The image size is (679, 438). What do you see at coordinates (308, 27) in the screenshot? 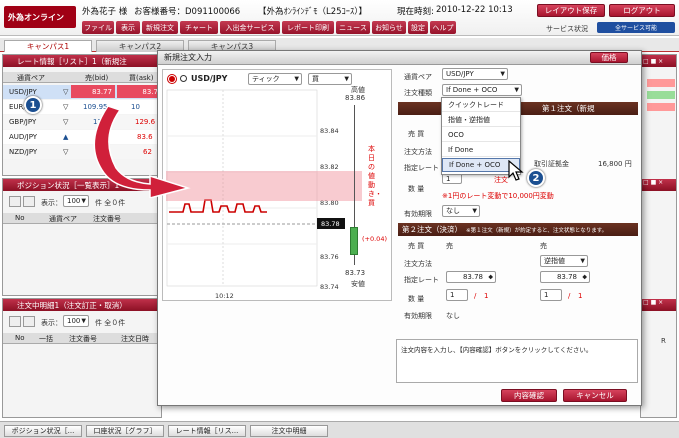
I see `menu-report: レポート印刷` at bounding box center [308, 27].